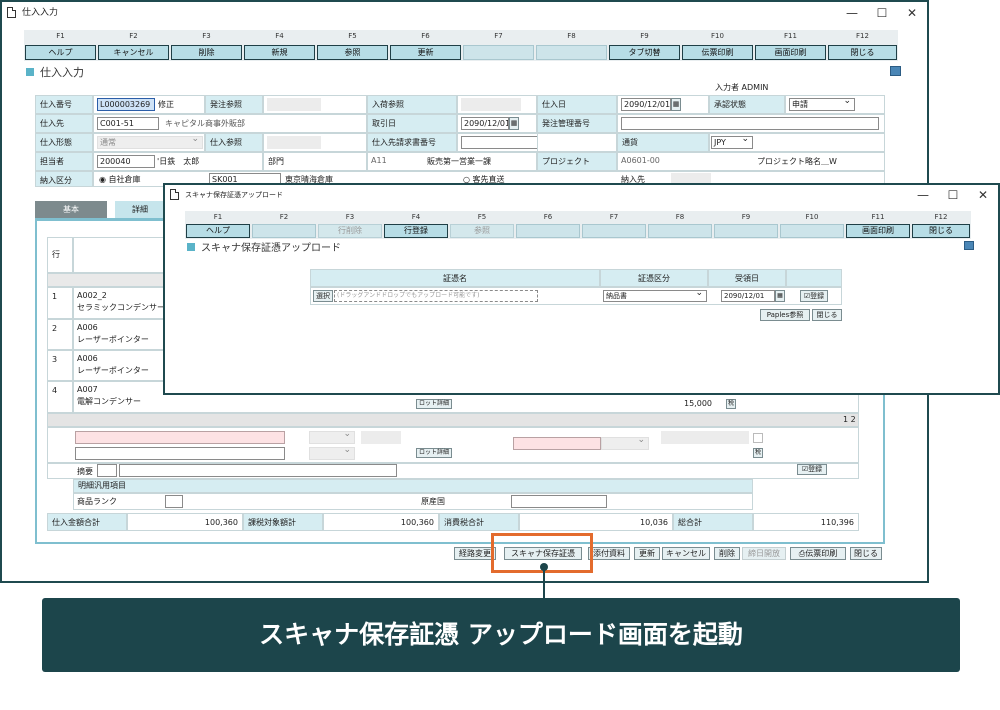 This screenshot has height=710, width=1000. I want to click on row-register-button: 行登録, so click(416, 231).